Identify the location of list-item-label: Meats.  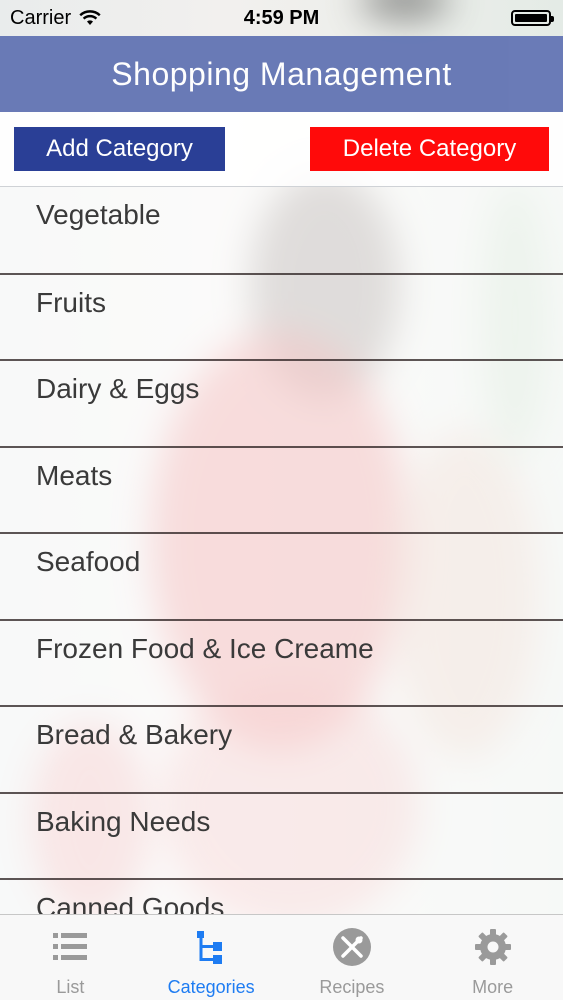
(74, 475).